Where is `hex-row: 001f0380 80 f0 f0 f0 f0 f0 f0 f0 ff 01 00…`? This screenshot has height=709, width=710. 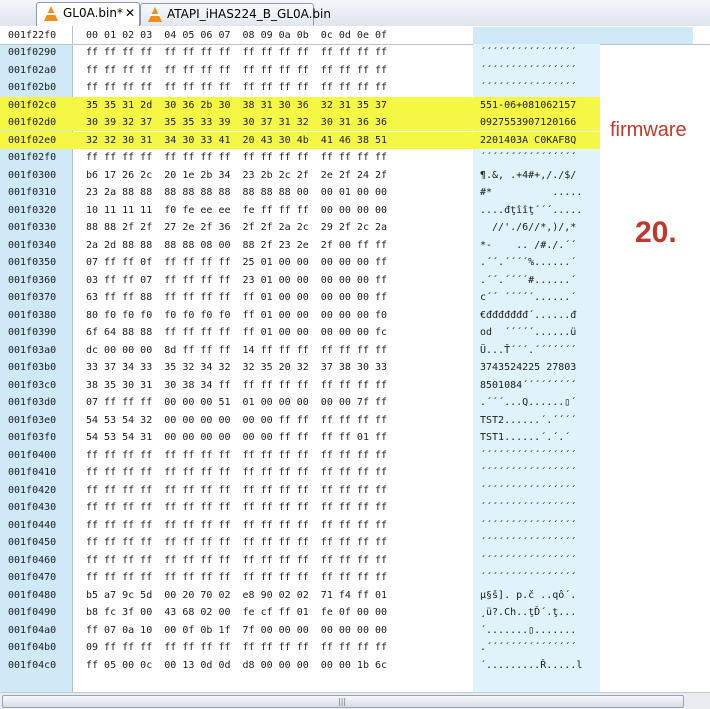 hex-row: 001f0380 80 f0 f0 f0 f0 f0 f0 f0 ff 01 00… is located at coordinates (300, 315).